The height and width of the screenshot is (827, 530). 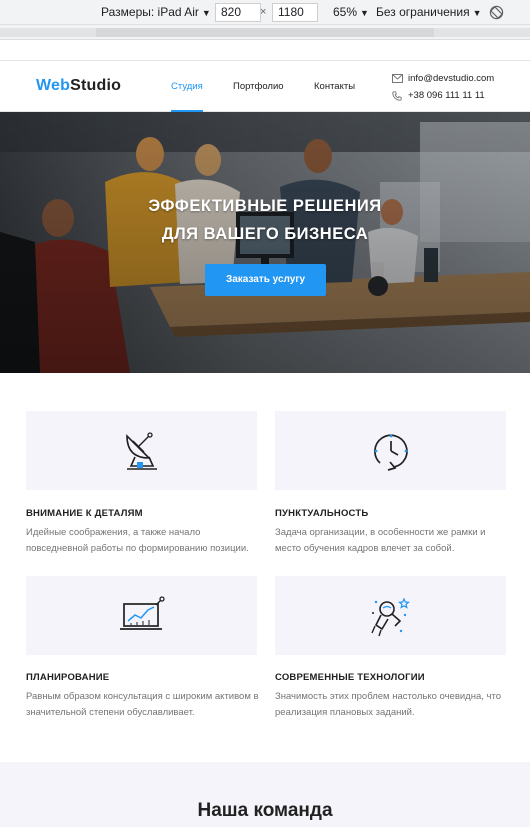 I want to click on device-select: Размеры: iPad Air ▼, so click(x=156, y=12).